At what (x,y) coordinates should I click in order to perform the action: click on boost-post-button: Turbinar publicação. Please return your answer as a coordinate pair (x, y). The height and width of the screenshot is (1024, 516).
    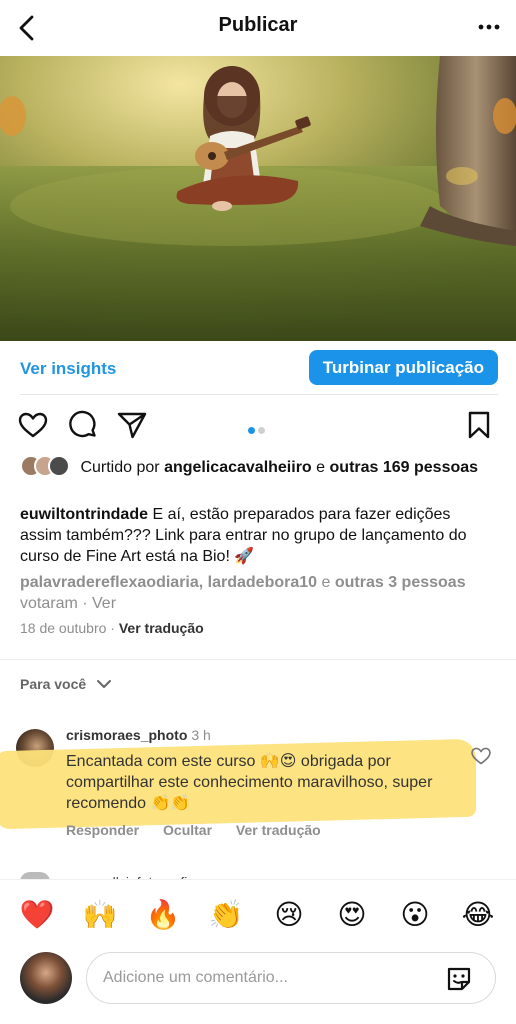
    Looking at the image, I should click on (403, 367).